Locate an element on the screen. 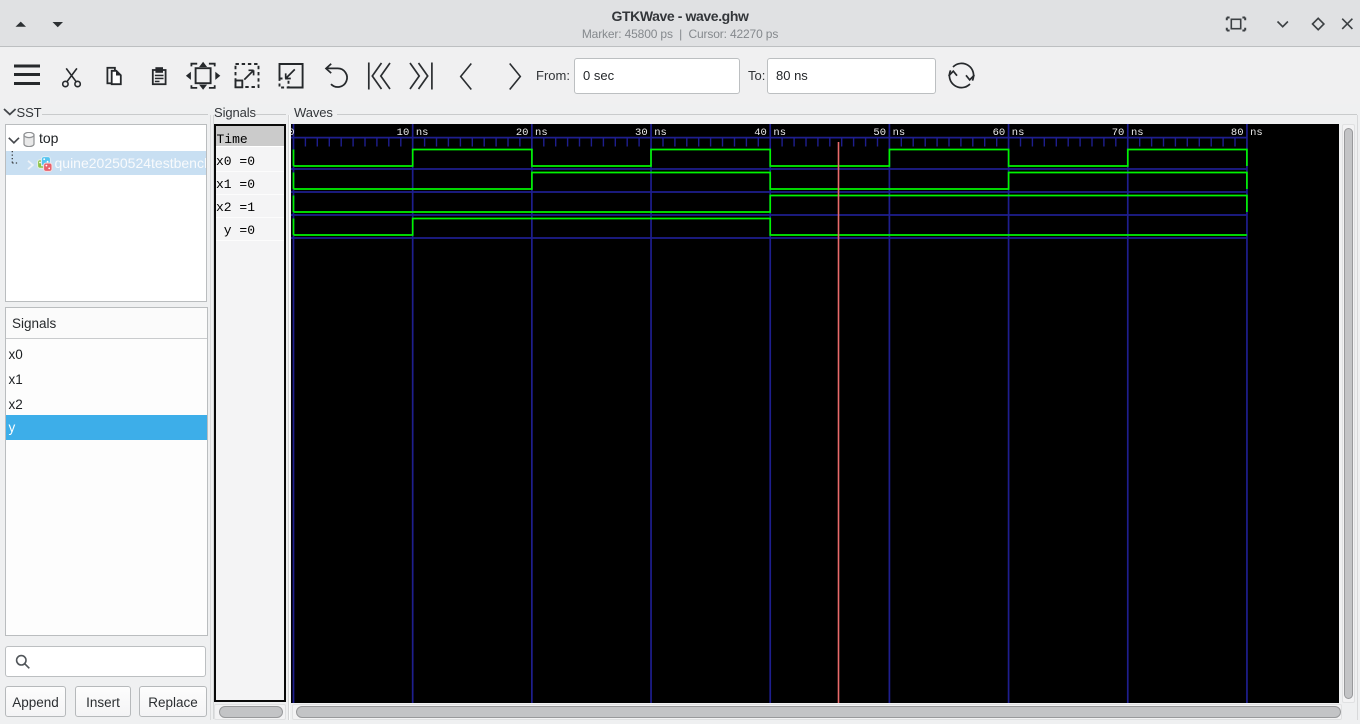  svg-text: 60 is located at coordinates (999, 133).